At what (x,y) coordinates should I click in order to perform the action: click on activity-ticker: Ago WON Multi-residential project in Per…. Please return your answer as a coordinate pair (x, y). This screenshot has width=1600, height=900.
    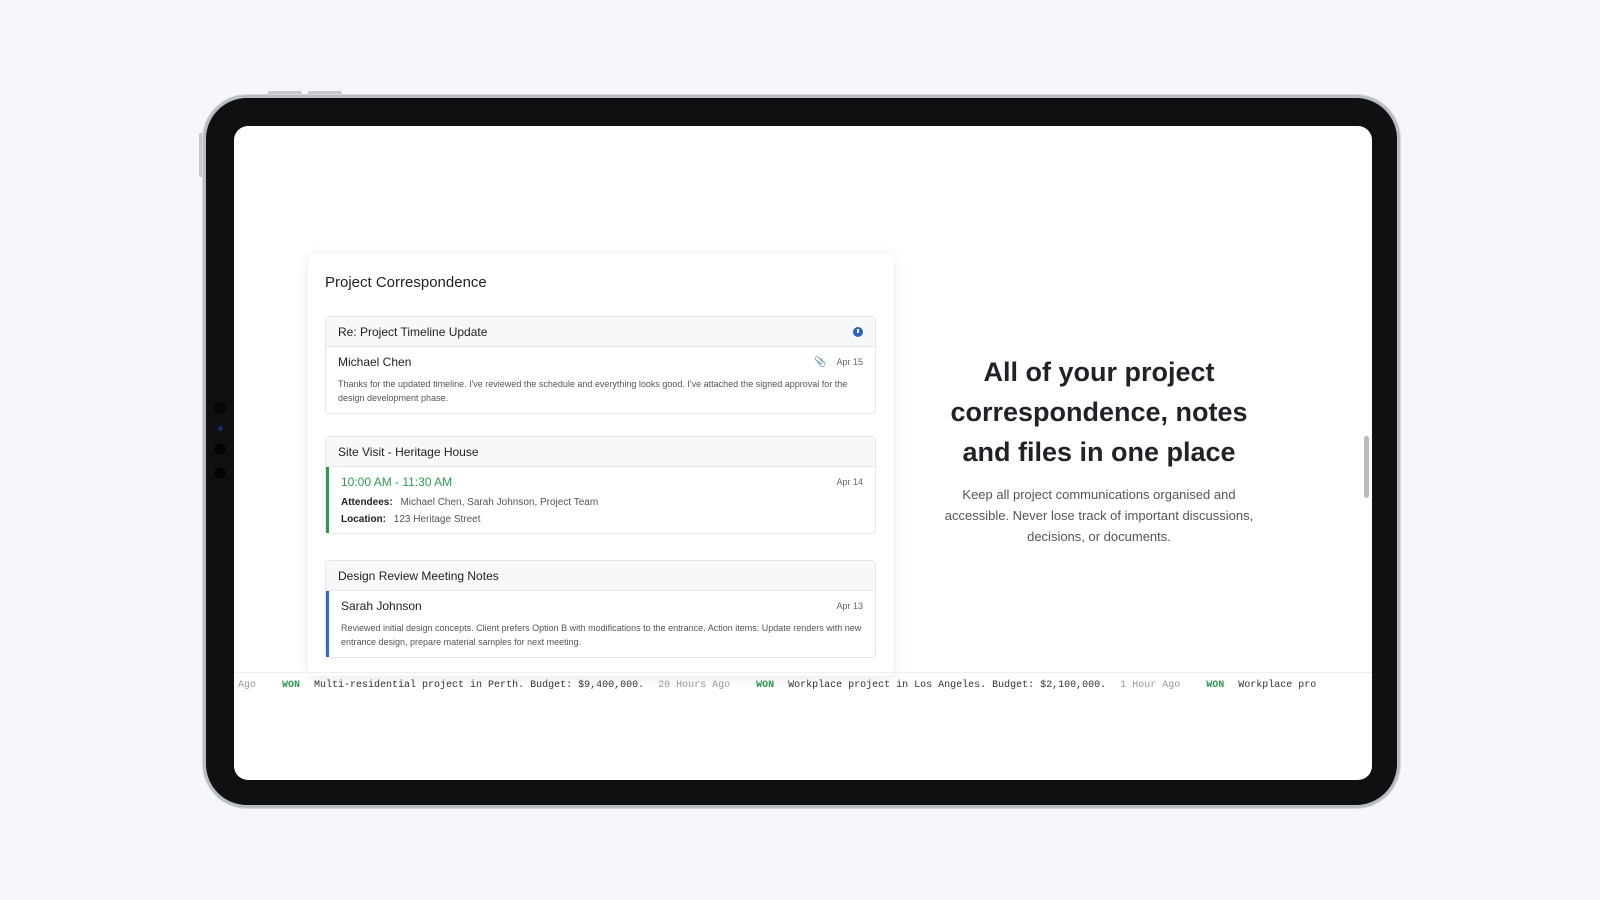
    Looking at the image, I should click on (803, 685).